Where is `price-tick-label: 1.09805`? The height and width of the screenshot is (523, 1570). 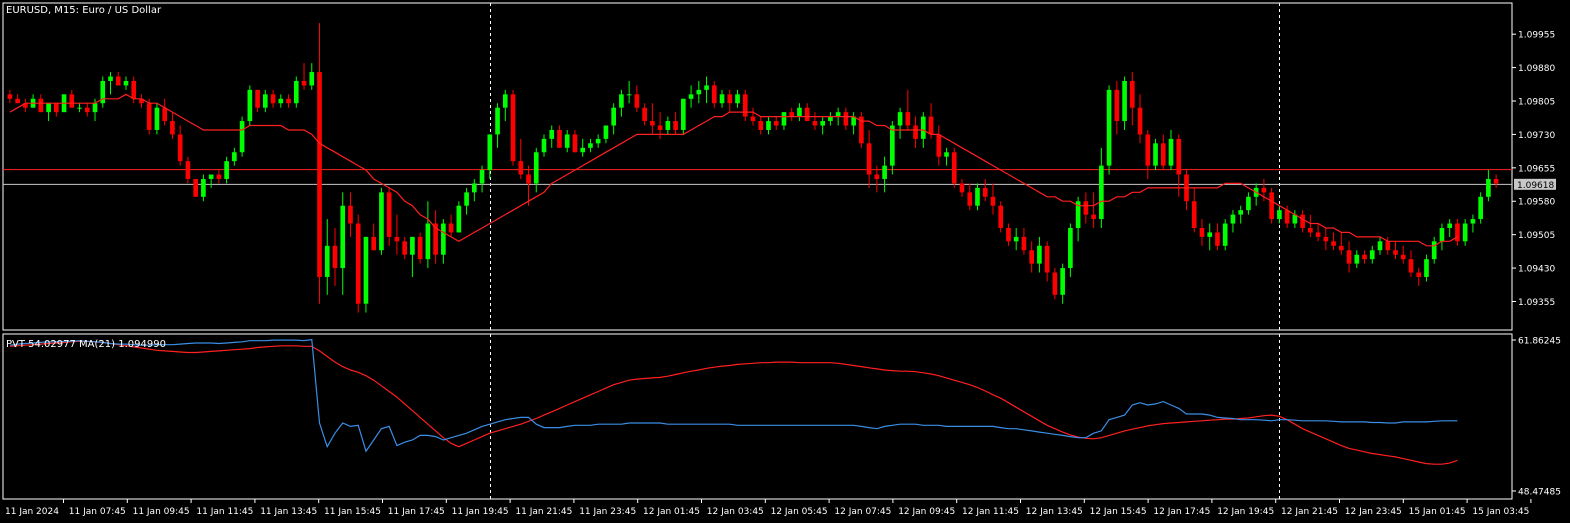
price-tick-label: 1.09805 is located at coordinates (1536, 103).